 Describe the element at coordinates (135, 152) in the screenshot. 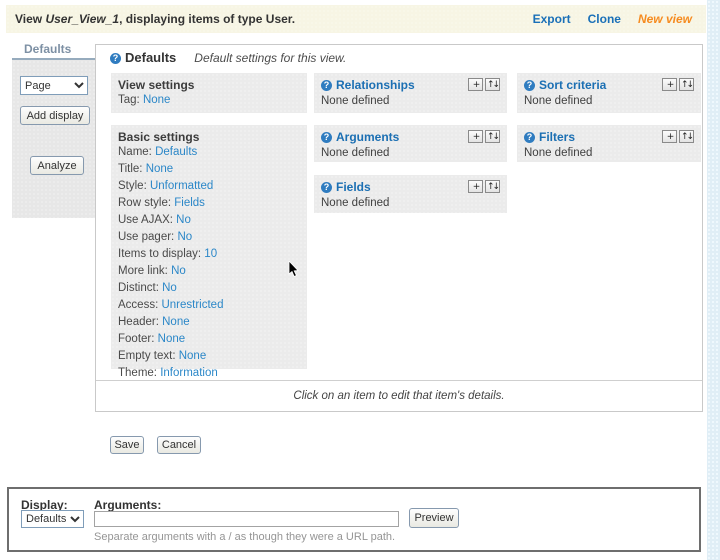

I see `setting-label: Name:` at that location.